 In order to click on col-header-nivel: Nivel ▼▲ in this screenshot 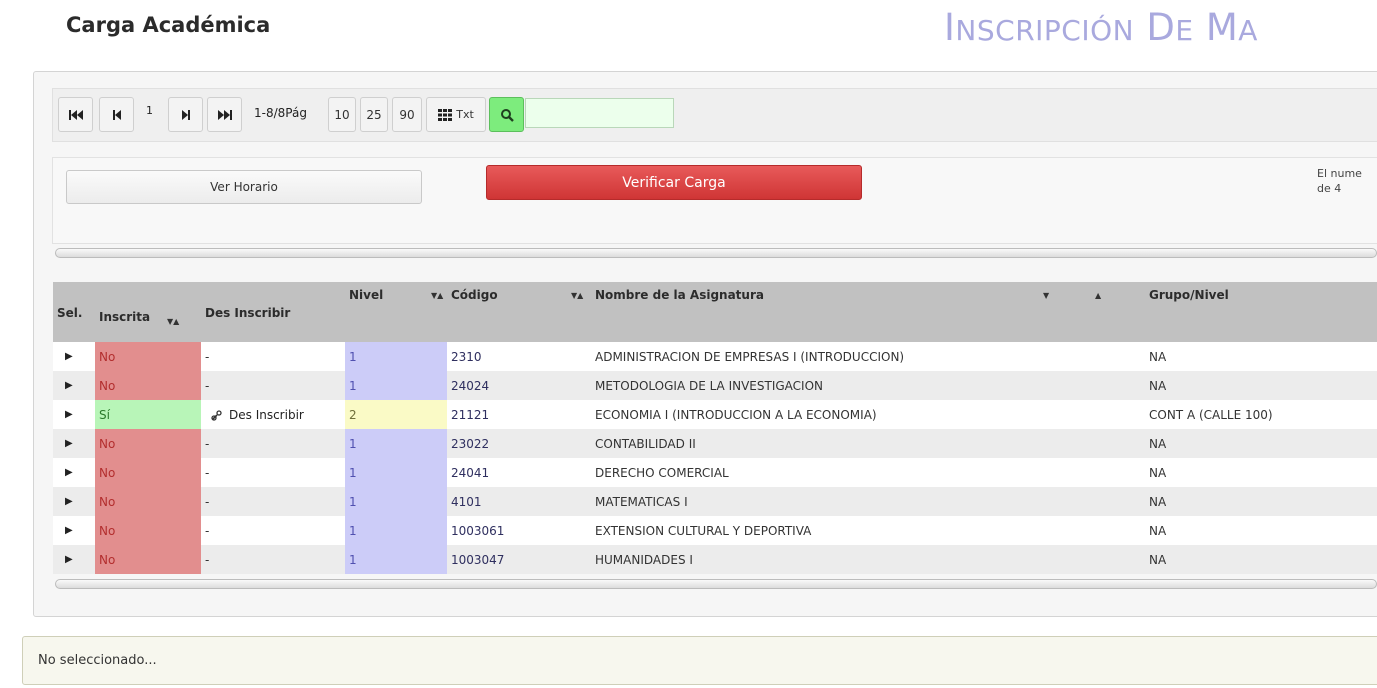, I will do `click(396, 312)`.